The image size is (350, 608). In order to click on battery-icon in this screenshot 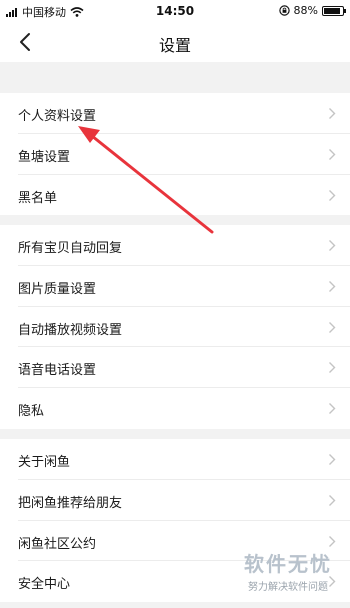, I will do `click(334, 10)`.